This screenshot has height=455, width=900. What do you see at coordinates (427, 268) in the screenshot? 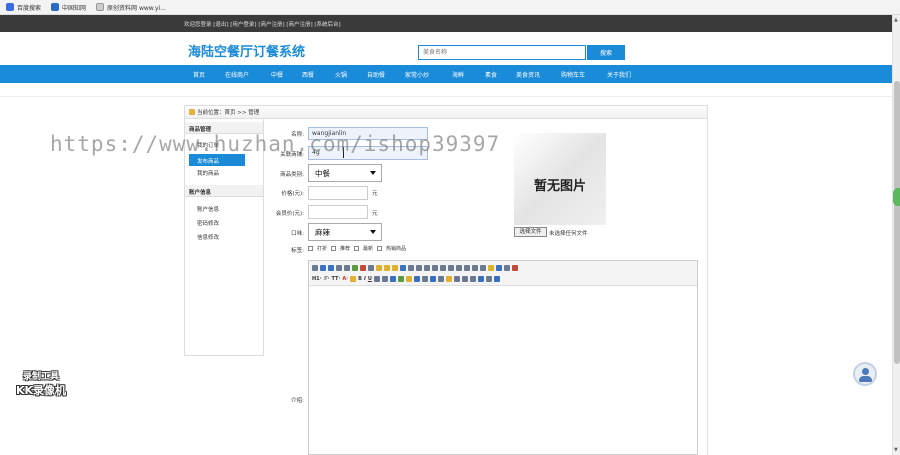
I see `align-right-icon` at bounding box center [427, 268].